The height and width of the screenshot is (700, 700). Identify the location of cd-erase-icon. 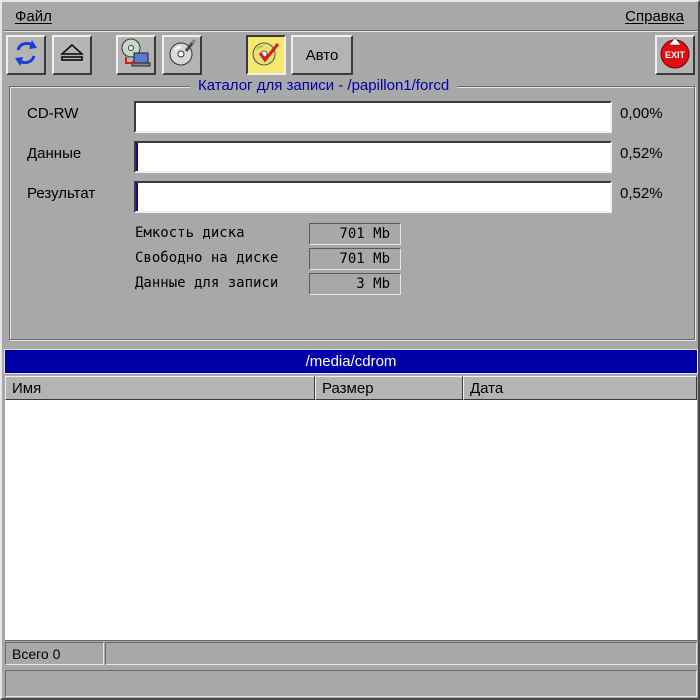
(182, 55).